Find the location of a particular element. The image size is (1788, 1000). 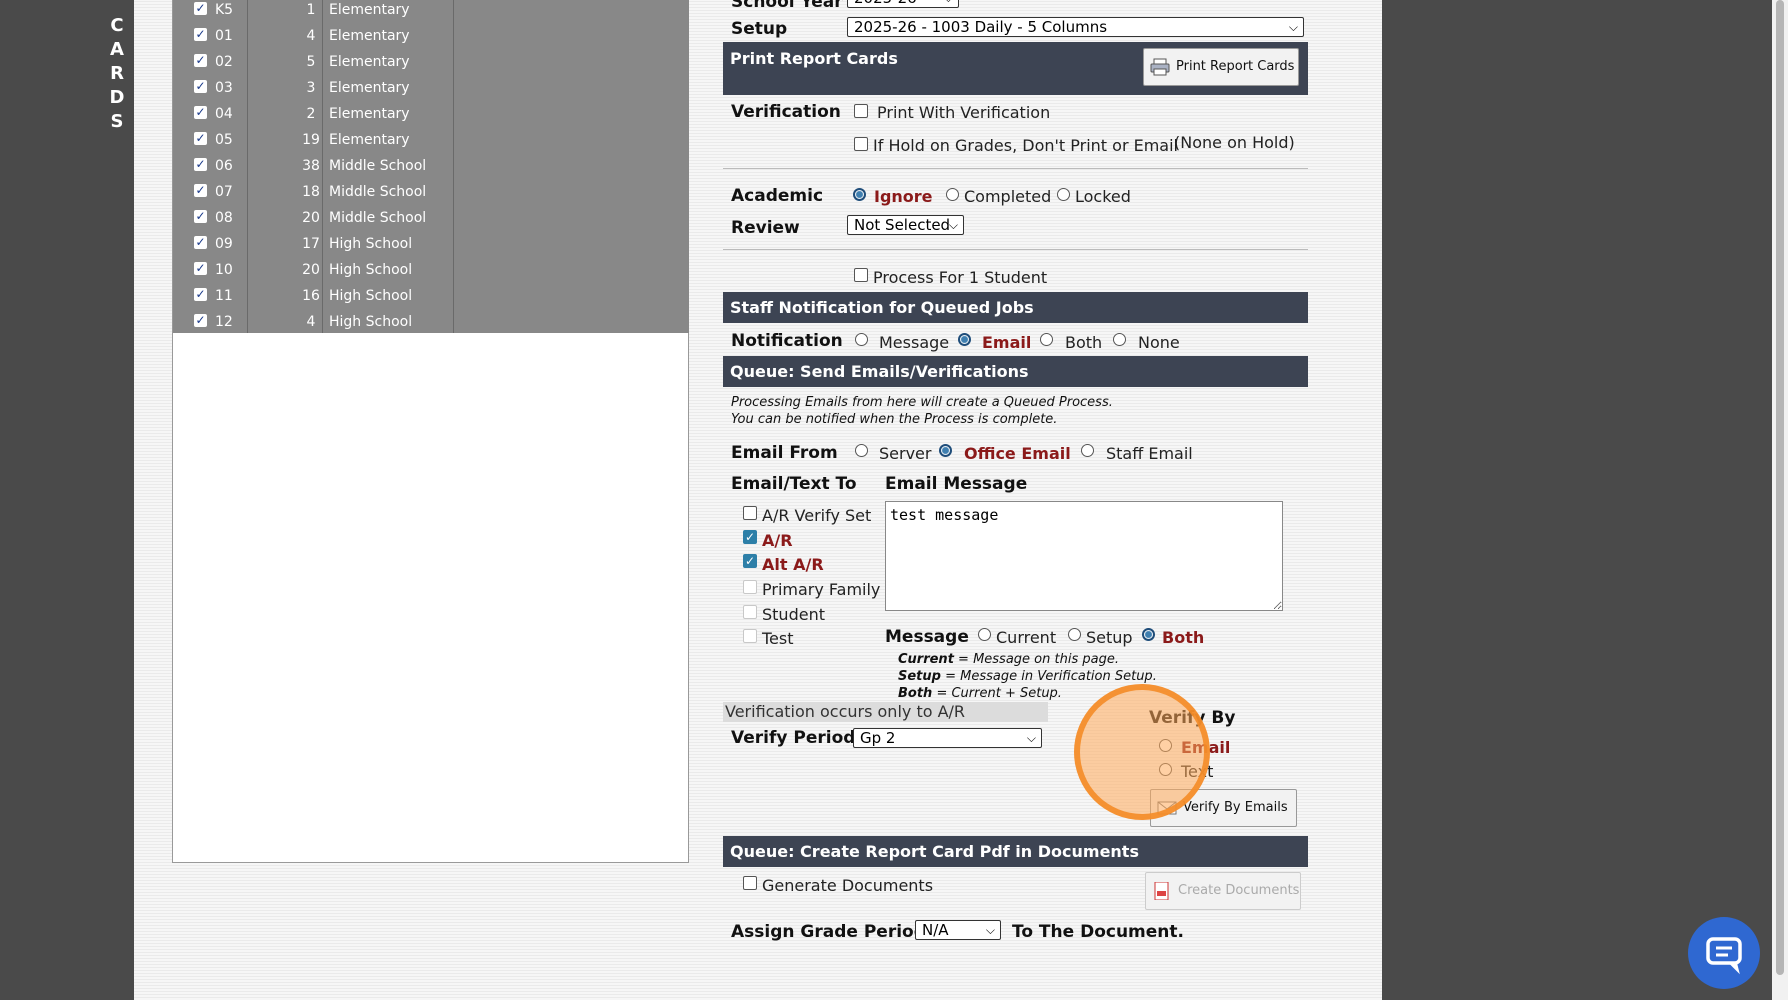

grade-row: ✓ 05 19 Elementary is located at coordinates (431, 140).